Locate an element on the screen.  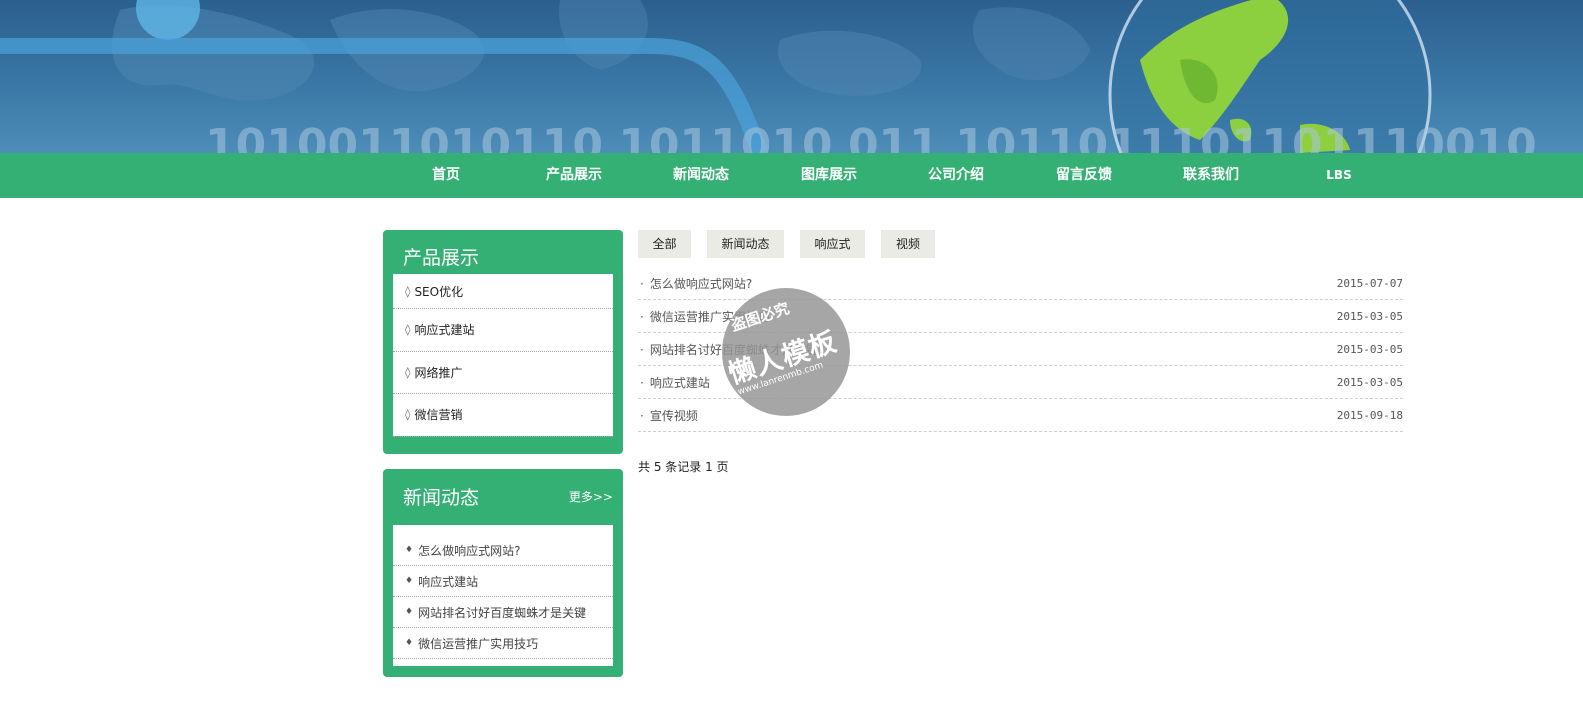
news-more-link: 更多>> is located at coordinates (591, 496).